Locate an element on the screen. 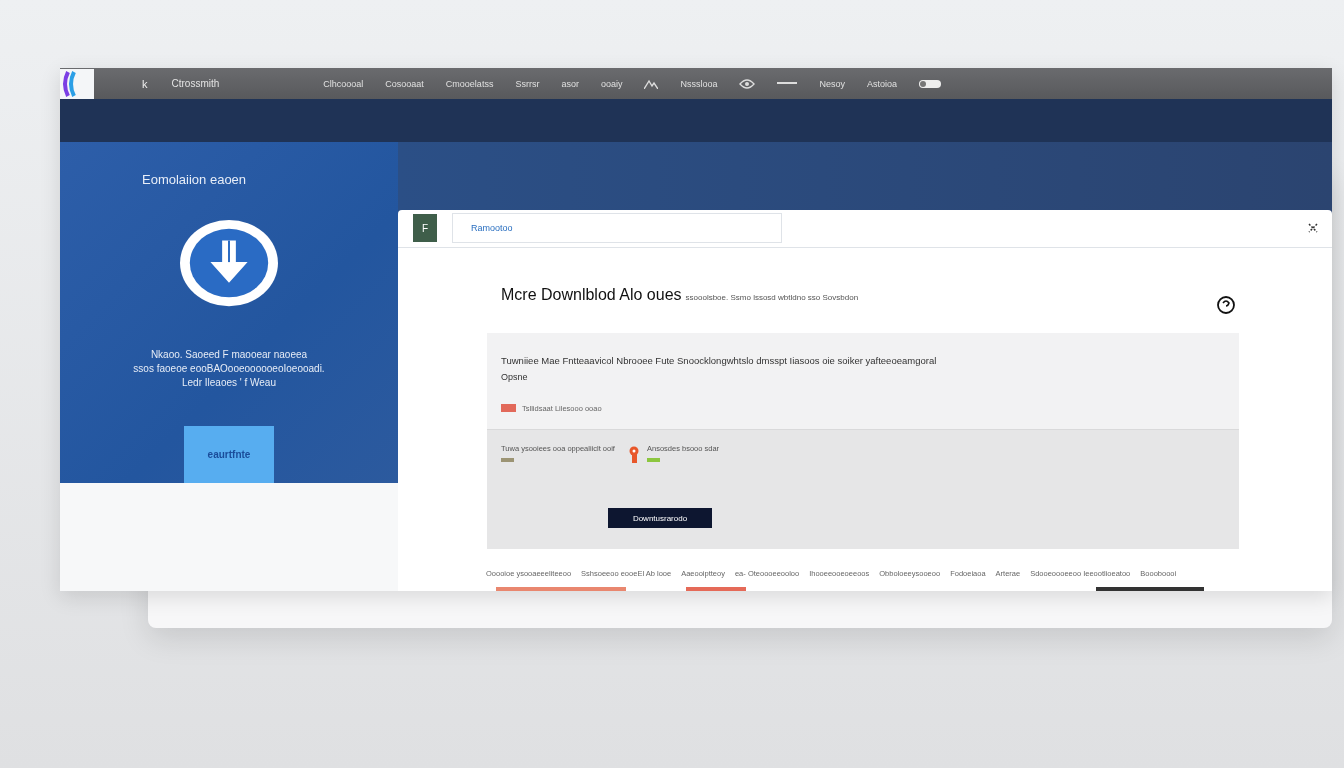  panel-title: Eomolaiion eaoen is located at coordinates (194, 179).